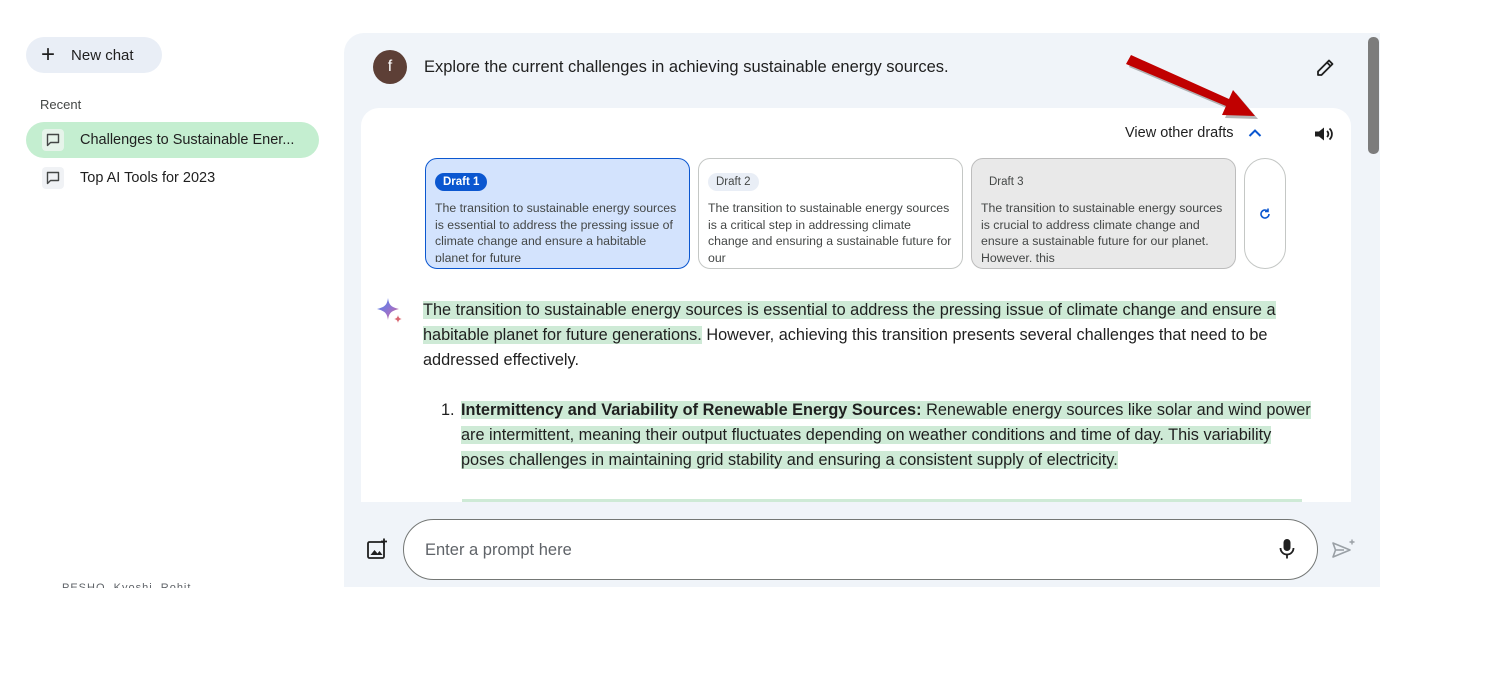  What do you see at coordinates (390, 67) in the screenshot?
I see `avatar: f` at bounding box center [390, 67].